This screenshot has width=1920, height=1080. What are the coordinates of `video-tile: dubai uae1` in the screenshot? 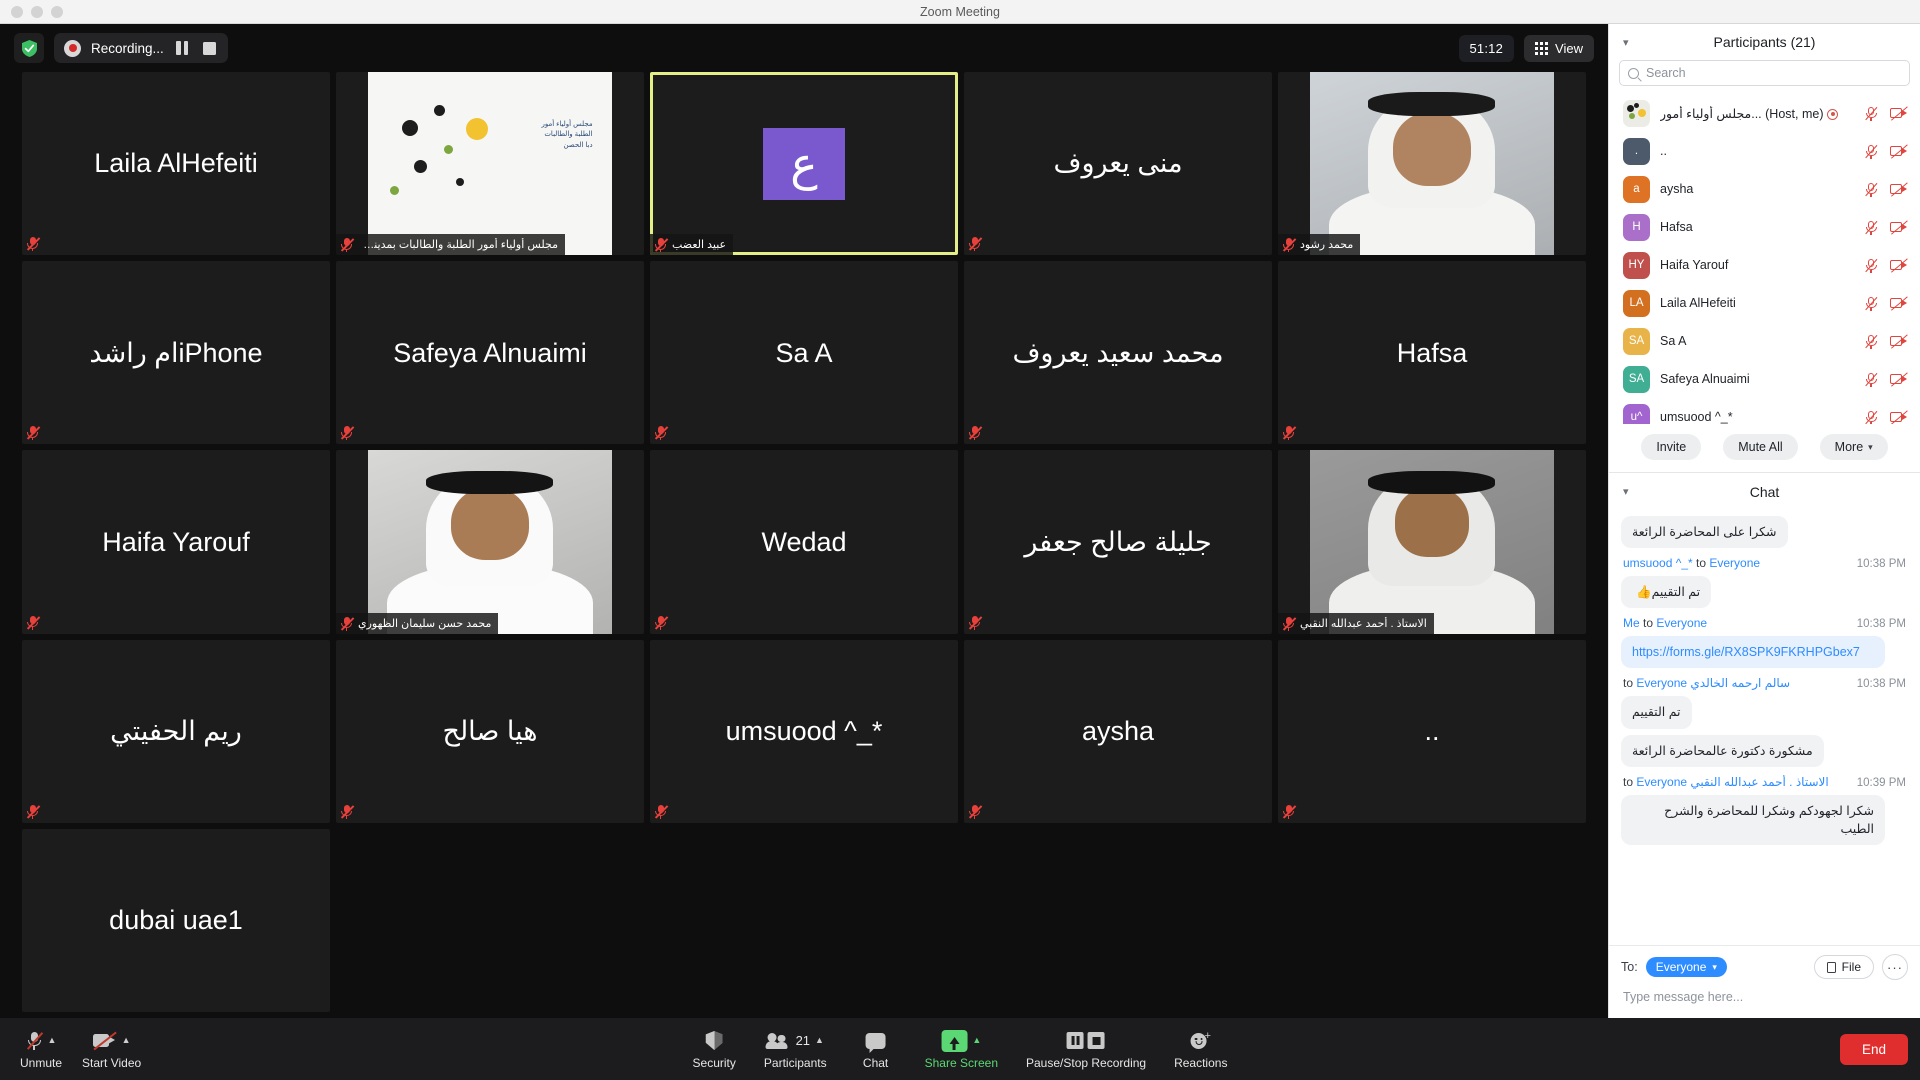 It's located at (176, 920).